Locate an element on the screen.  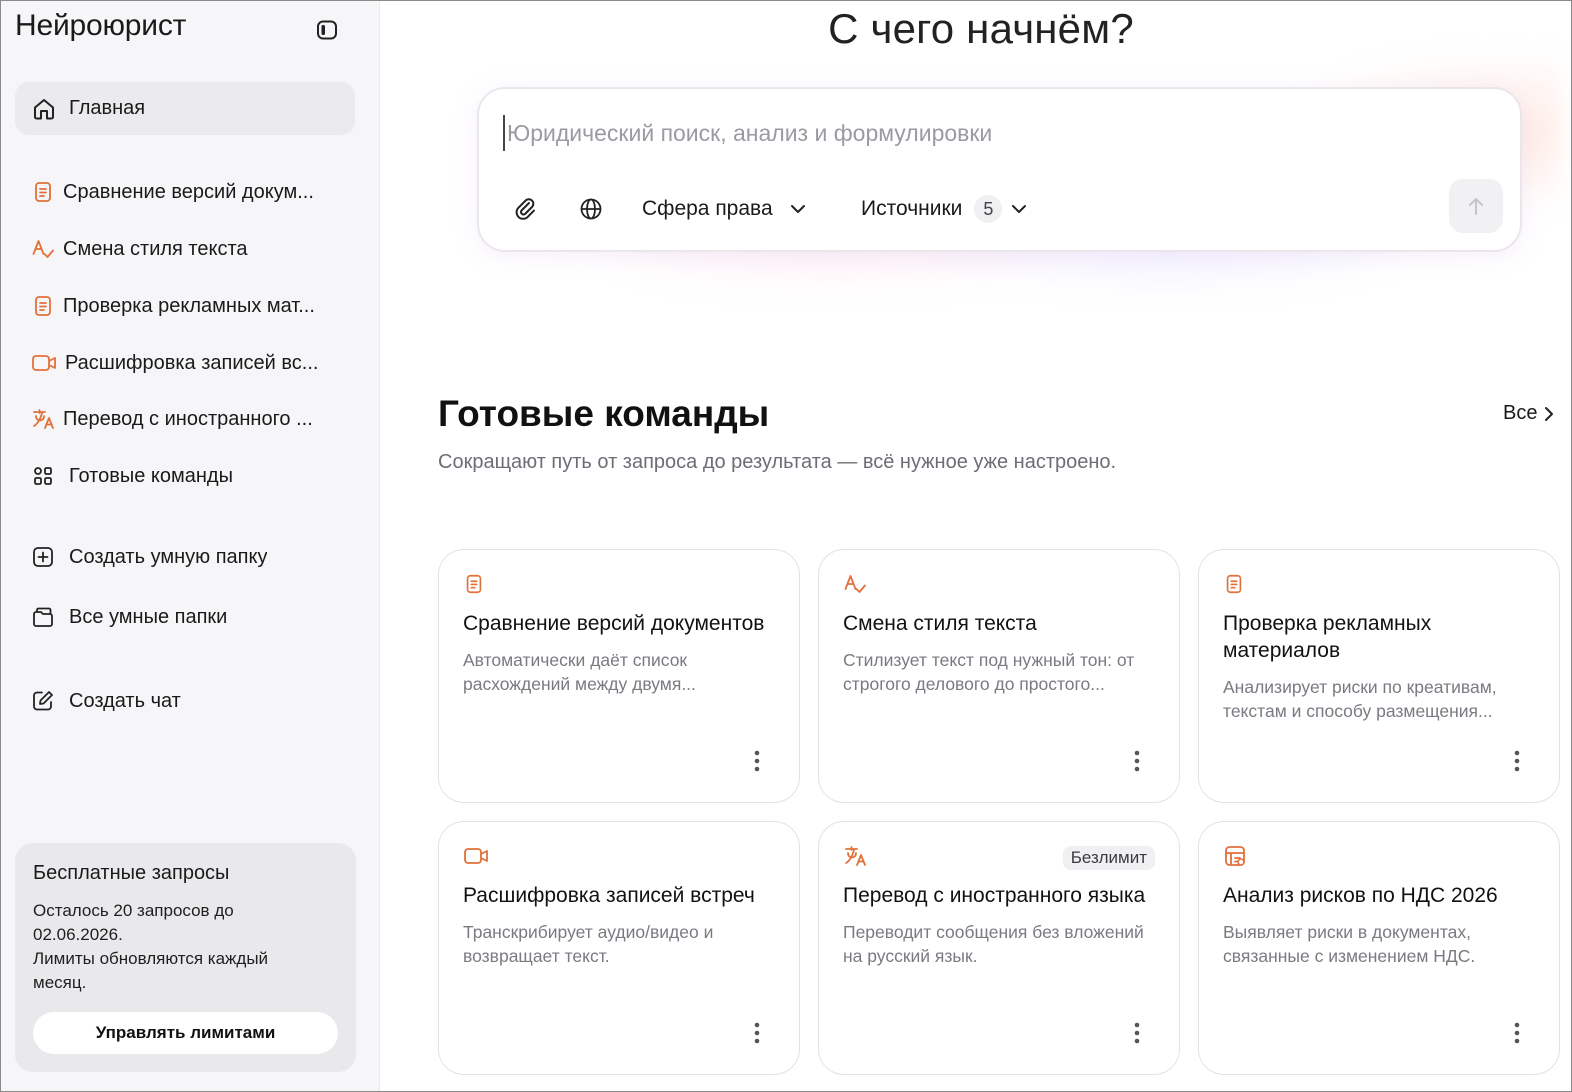
unlimited-badge: Безлимит is located at coordinates (1108, 858).